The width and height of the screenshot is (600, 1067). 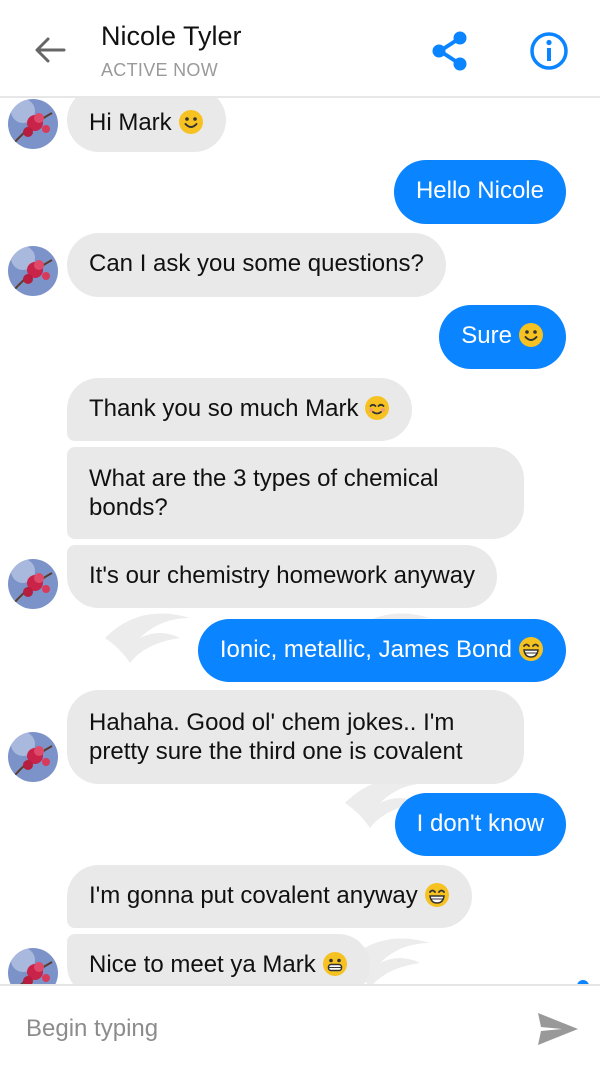 I want to click on arrow-left-icon, so click(x=50, y=50).